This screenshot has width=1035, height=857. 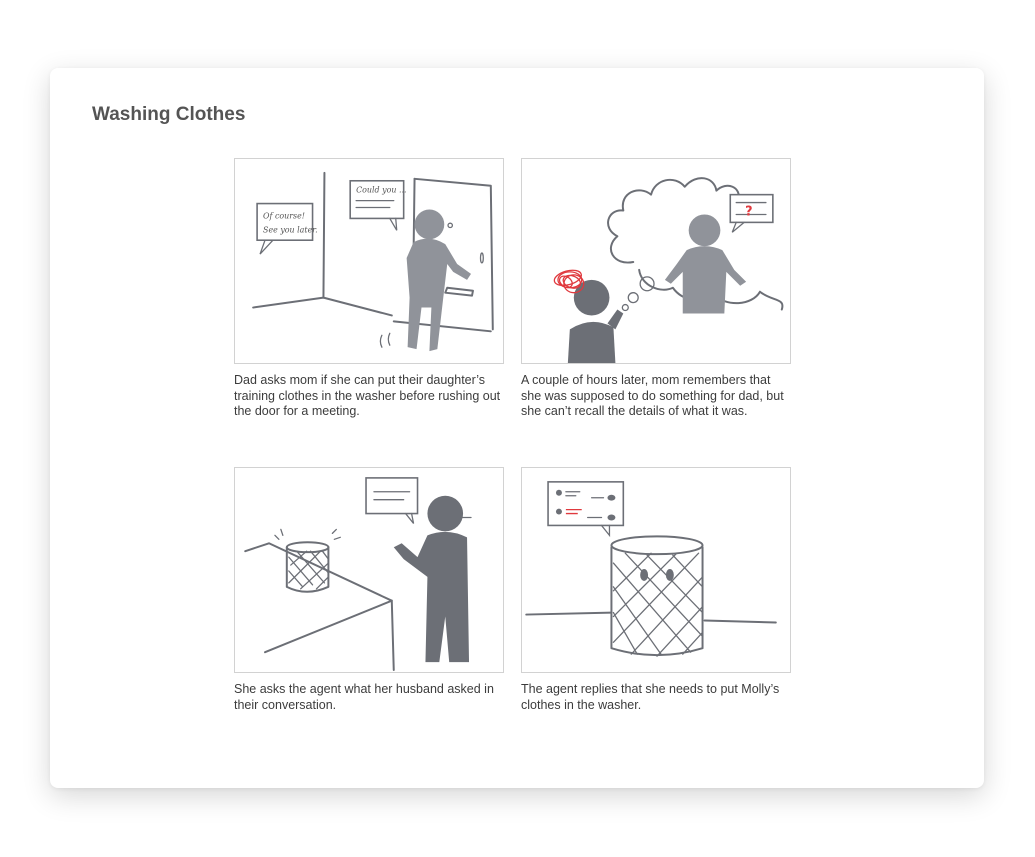 What do you see at coordinates (438, 280) in the screenshot?
I see `dad-figure` at bounding box center [438, 280].